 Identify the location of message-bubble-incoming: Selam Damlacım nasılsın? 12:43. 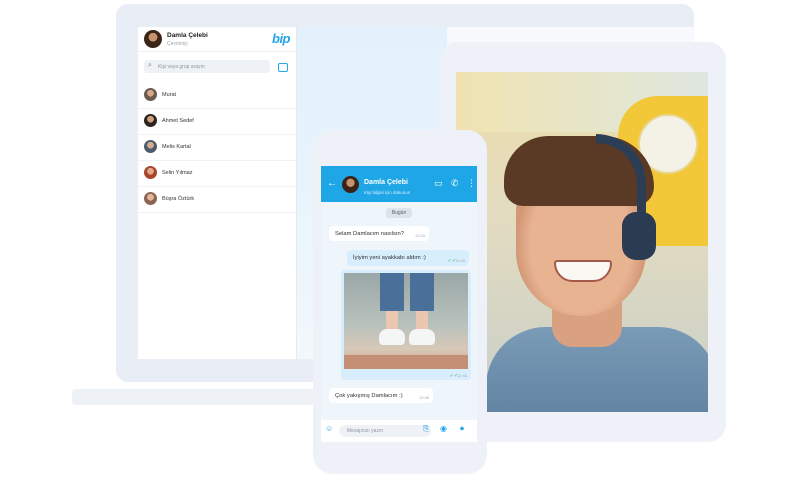
(379, 233).